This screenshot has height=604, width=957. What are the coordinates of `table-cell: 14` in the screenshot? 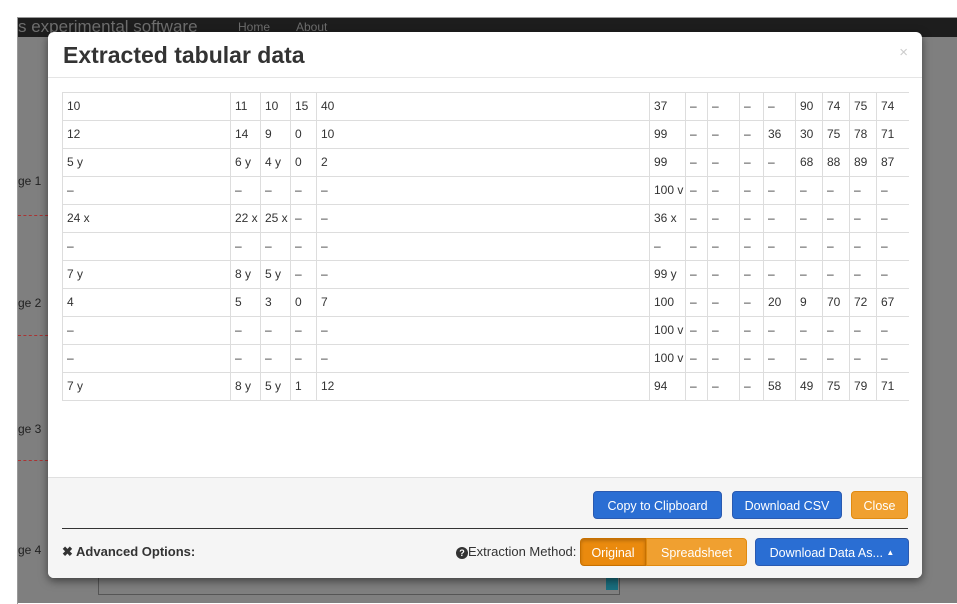 It's located at (245, 134).